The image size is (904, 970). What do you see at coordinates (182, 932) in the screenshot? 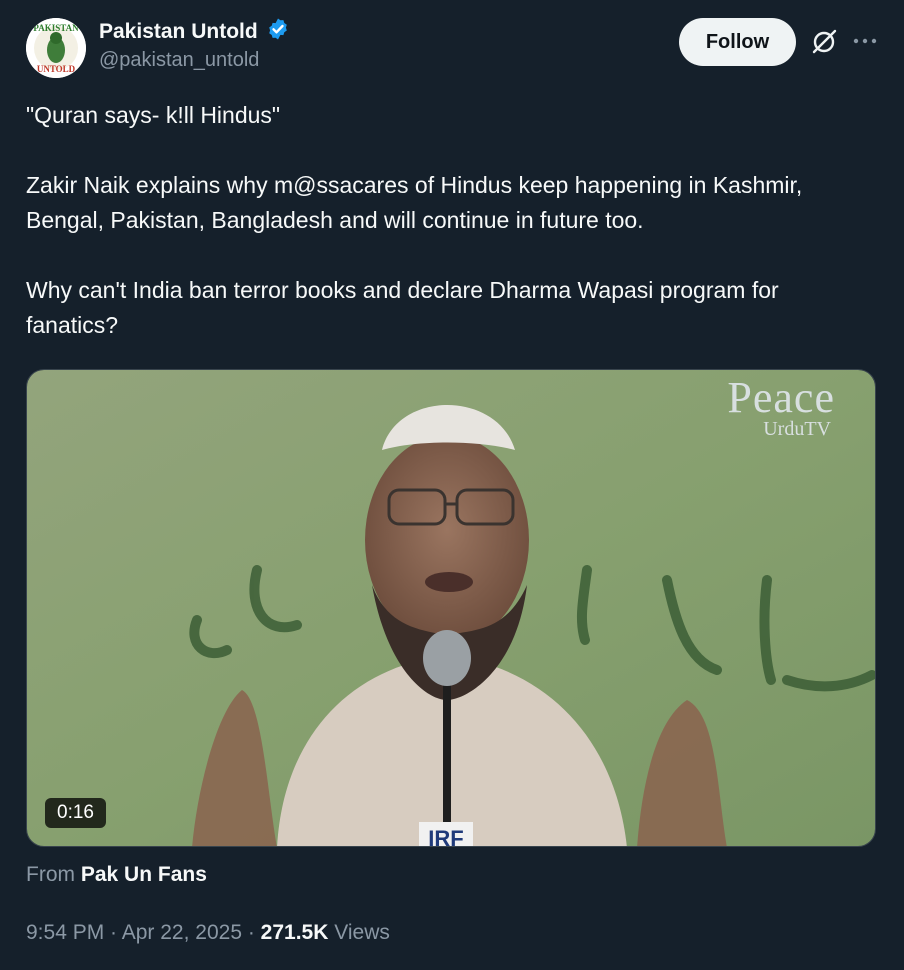
I see `tweet-date: Apr 22, 2025` at bounding box center [182, 932].